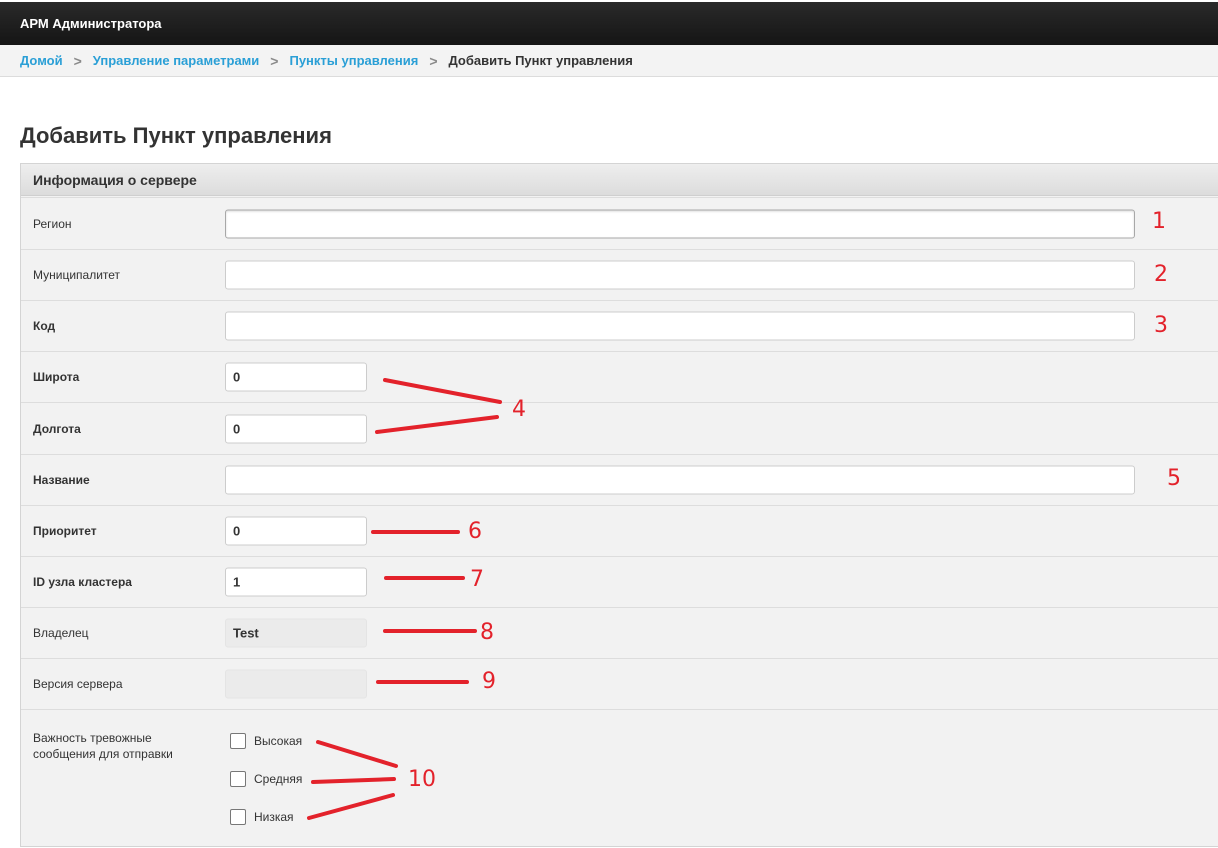 This screenshot has height=848, width=1218. What do you see at coordinates (680, 326) in the screenshot?
I see `code-input` at bounding box center [680, 326].